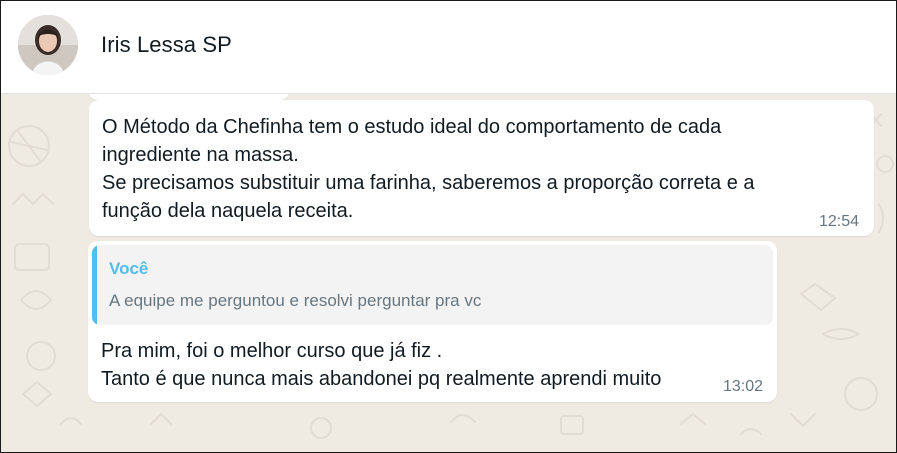 The width and height of the screenshot is (897, 453). Describe the element at coordinates (166, 45) in the screenshot. I see `contact-name: Iris Lessa SP` at that location.